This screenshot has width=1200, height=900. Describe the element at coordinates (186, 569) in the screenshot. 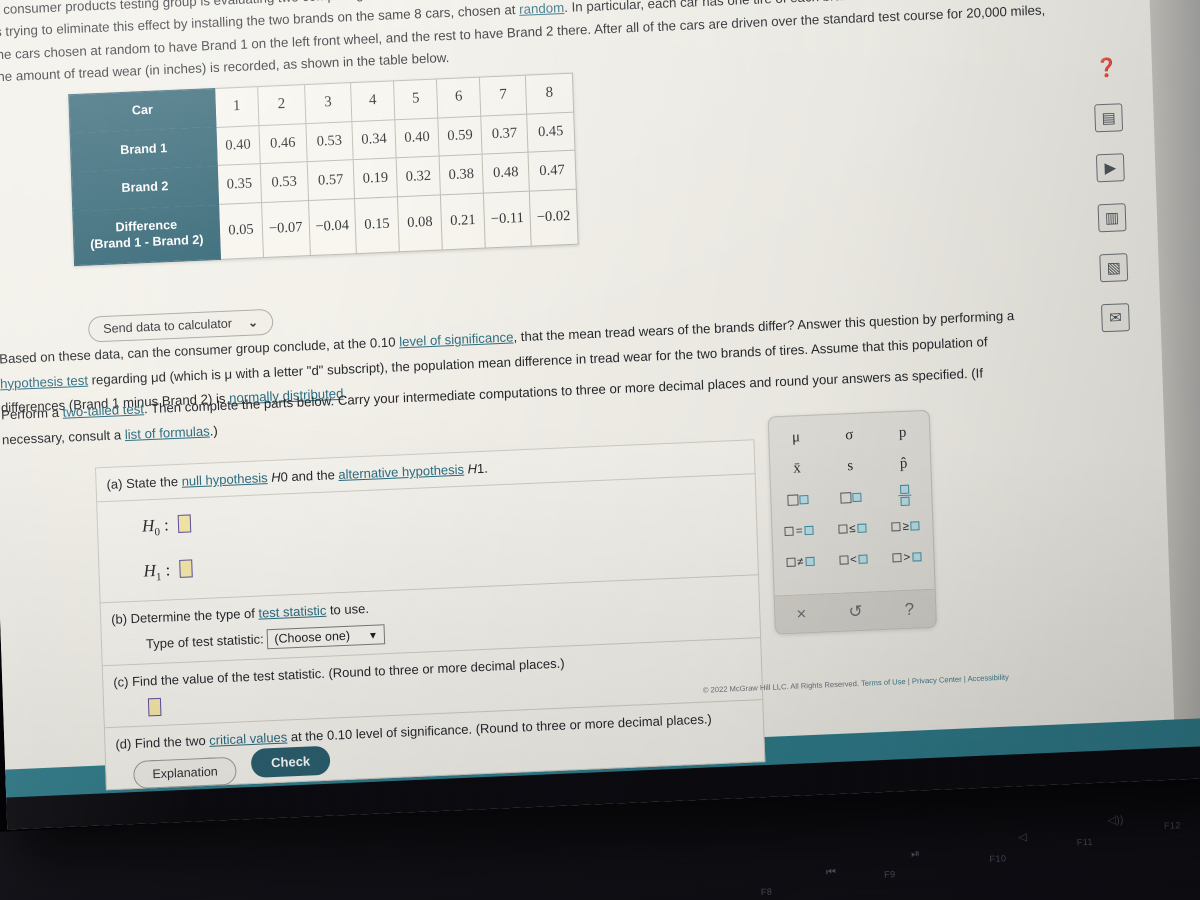

I see `h1-answer-input` at that location.